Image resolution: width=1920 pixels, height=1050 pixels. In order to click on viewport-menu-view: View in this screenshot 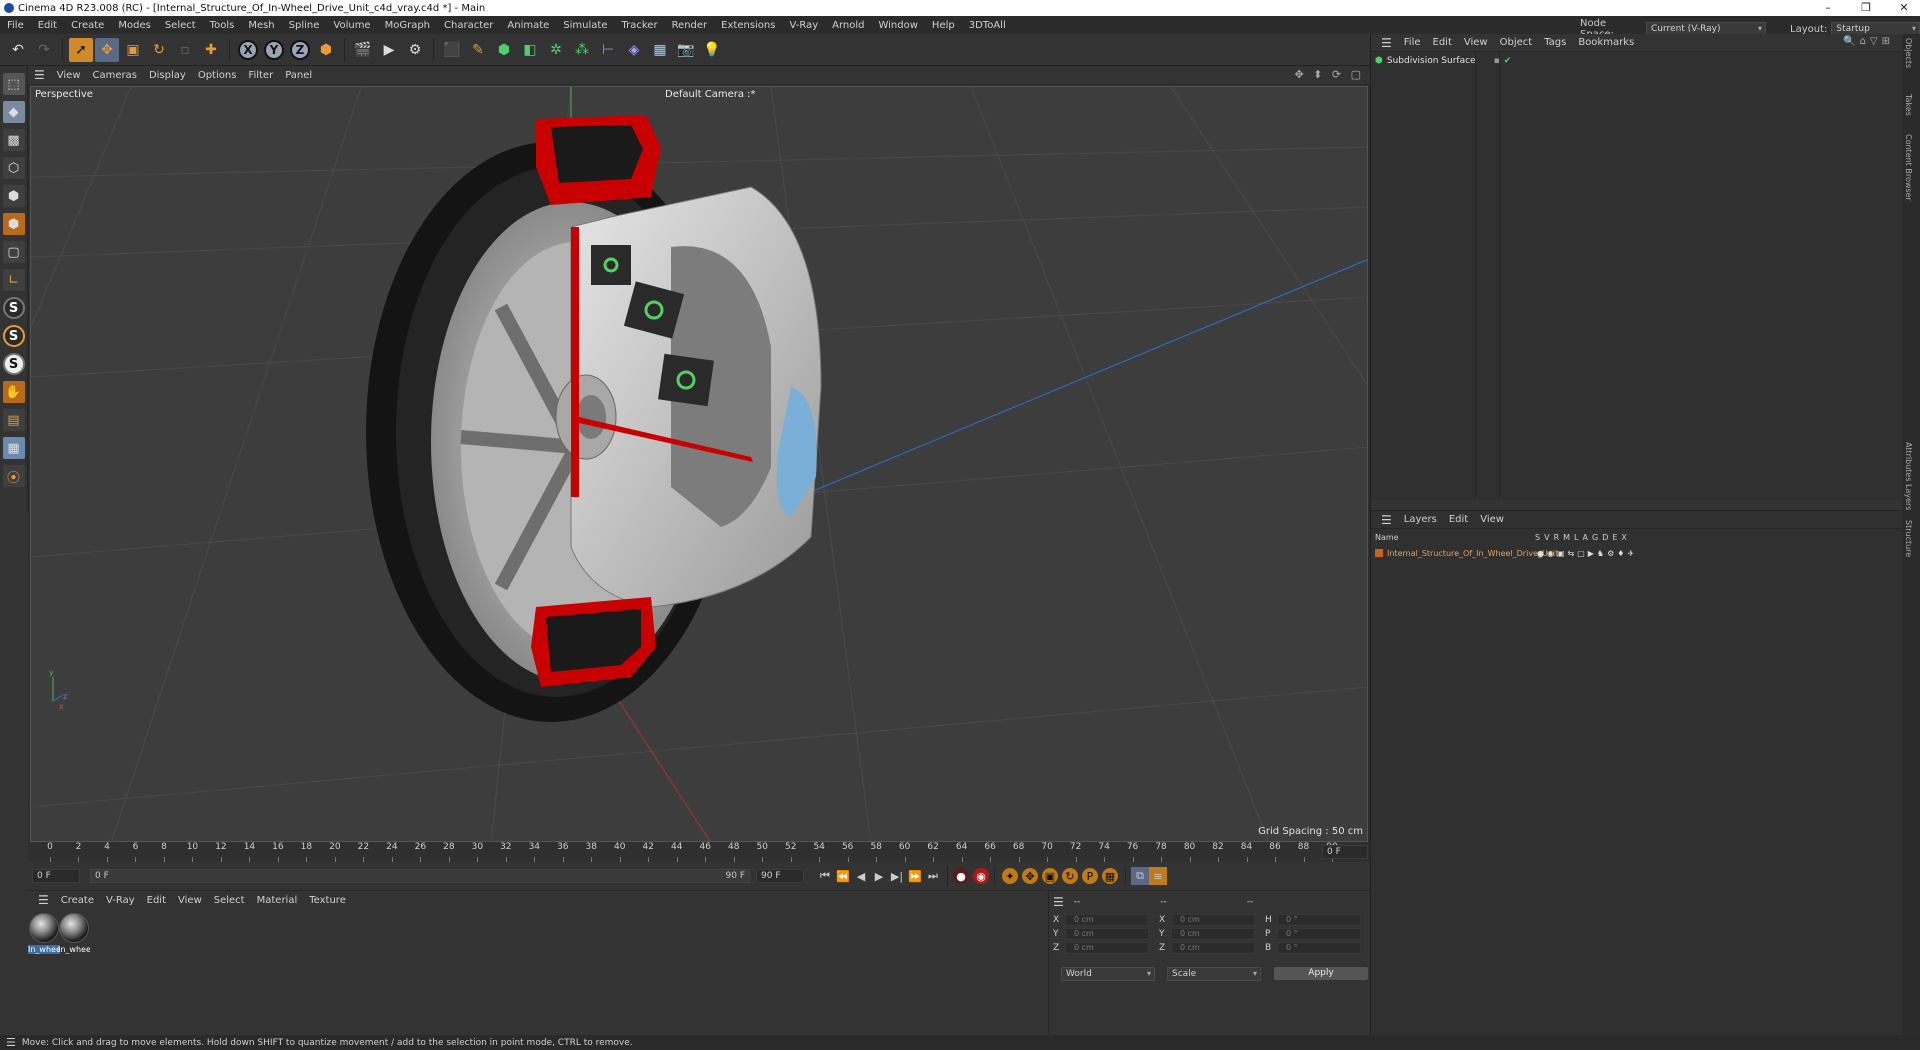, I will do `click(69, 75)`.